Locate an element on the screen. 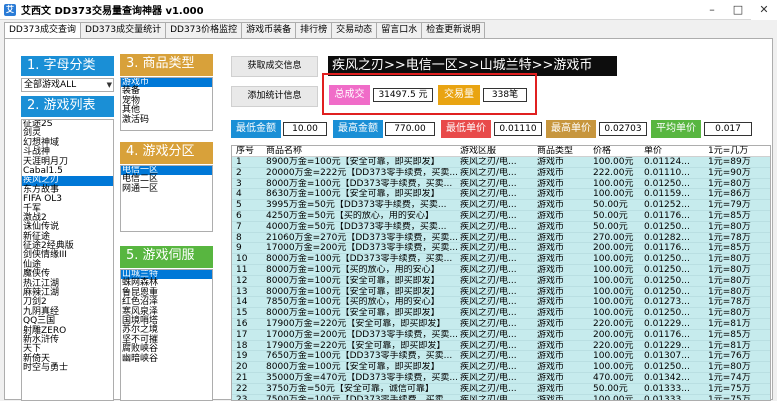 The image size is (777, 401). table-cell: 7 is located at coordinates (239, 226).